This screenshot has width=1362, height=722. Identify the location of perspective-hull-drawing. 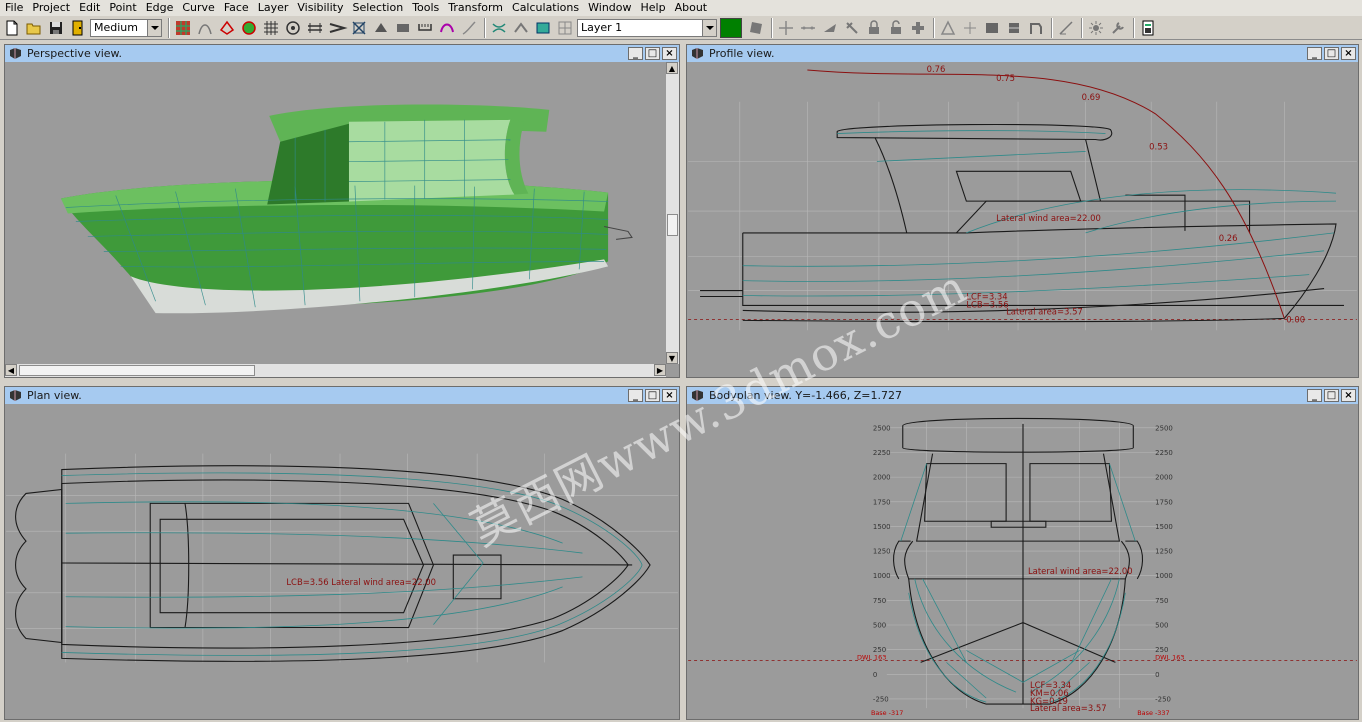
(346, 209).